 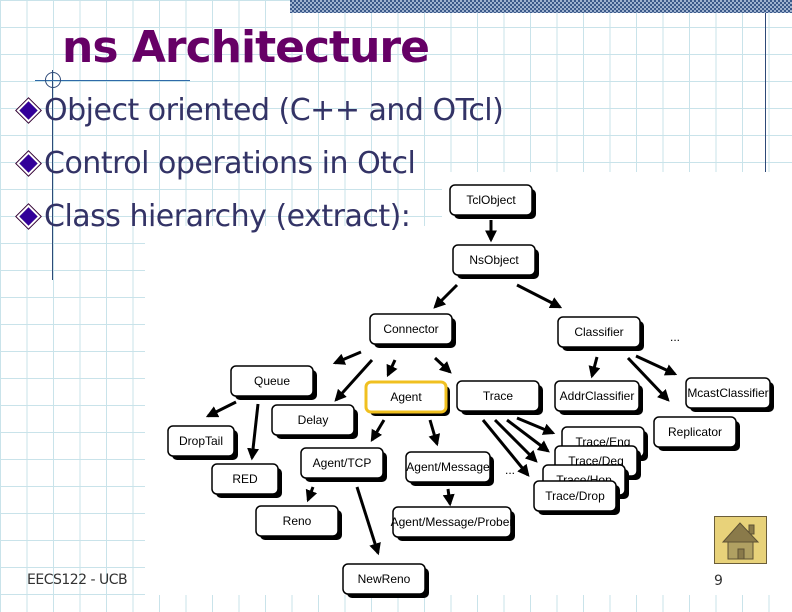 I want to click on edge-agenttcp-to-reno, so click(x=311, y=494).